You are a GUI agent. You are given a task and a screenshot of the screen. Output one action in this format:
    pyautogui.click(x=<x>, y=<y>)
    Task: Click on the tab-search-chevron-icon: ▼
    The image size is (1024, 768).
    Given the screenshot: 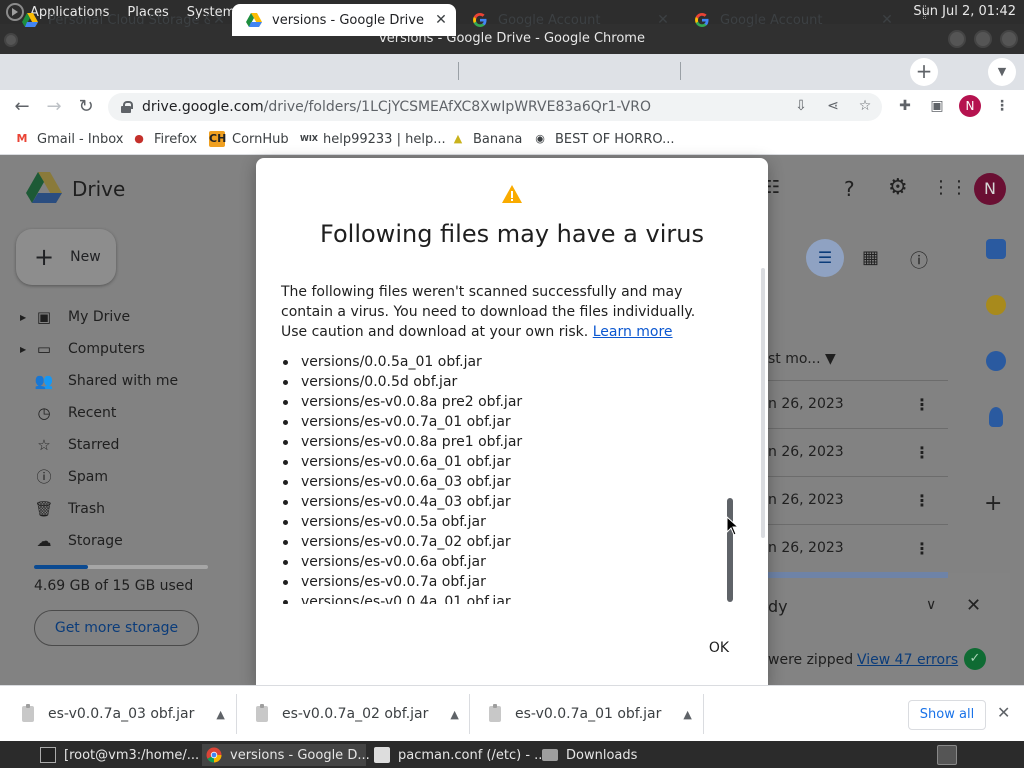 What is the action you would take?
    pyautogui.click(x=1002, y=72)
    